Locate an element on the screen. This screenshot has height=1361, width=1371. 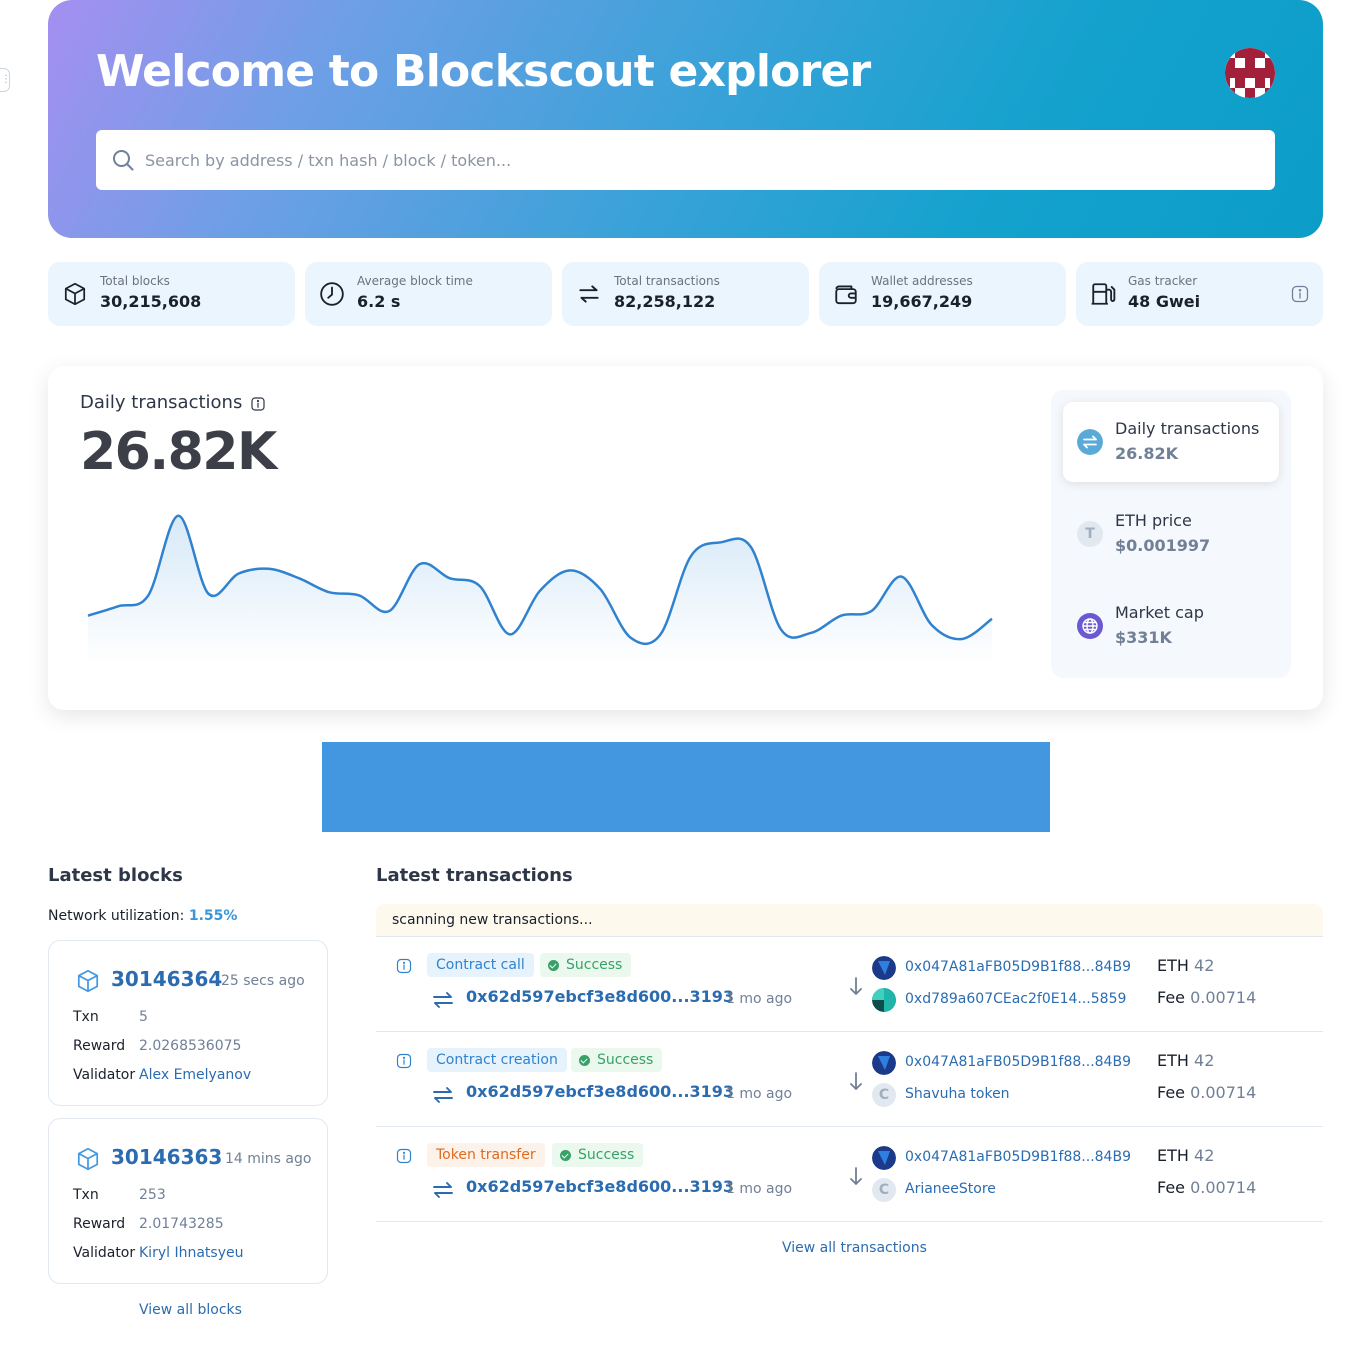
token-letter-icon: T is located at coordinates (1090, 534).